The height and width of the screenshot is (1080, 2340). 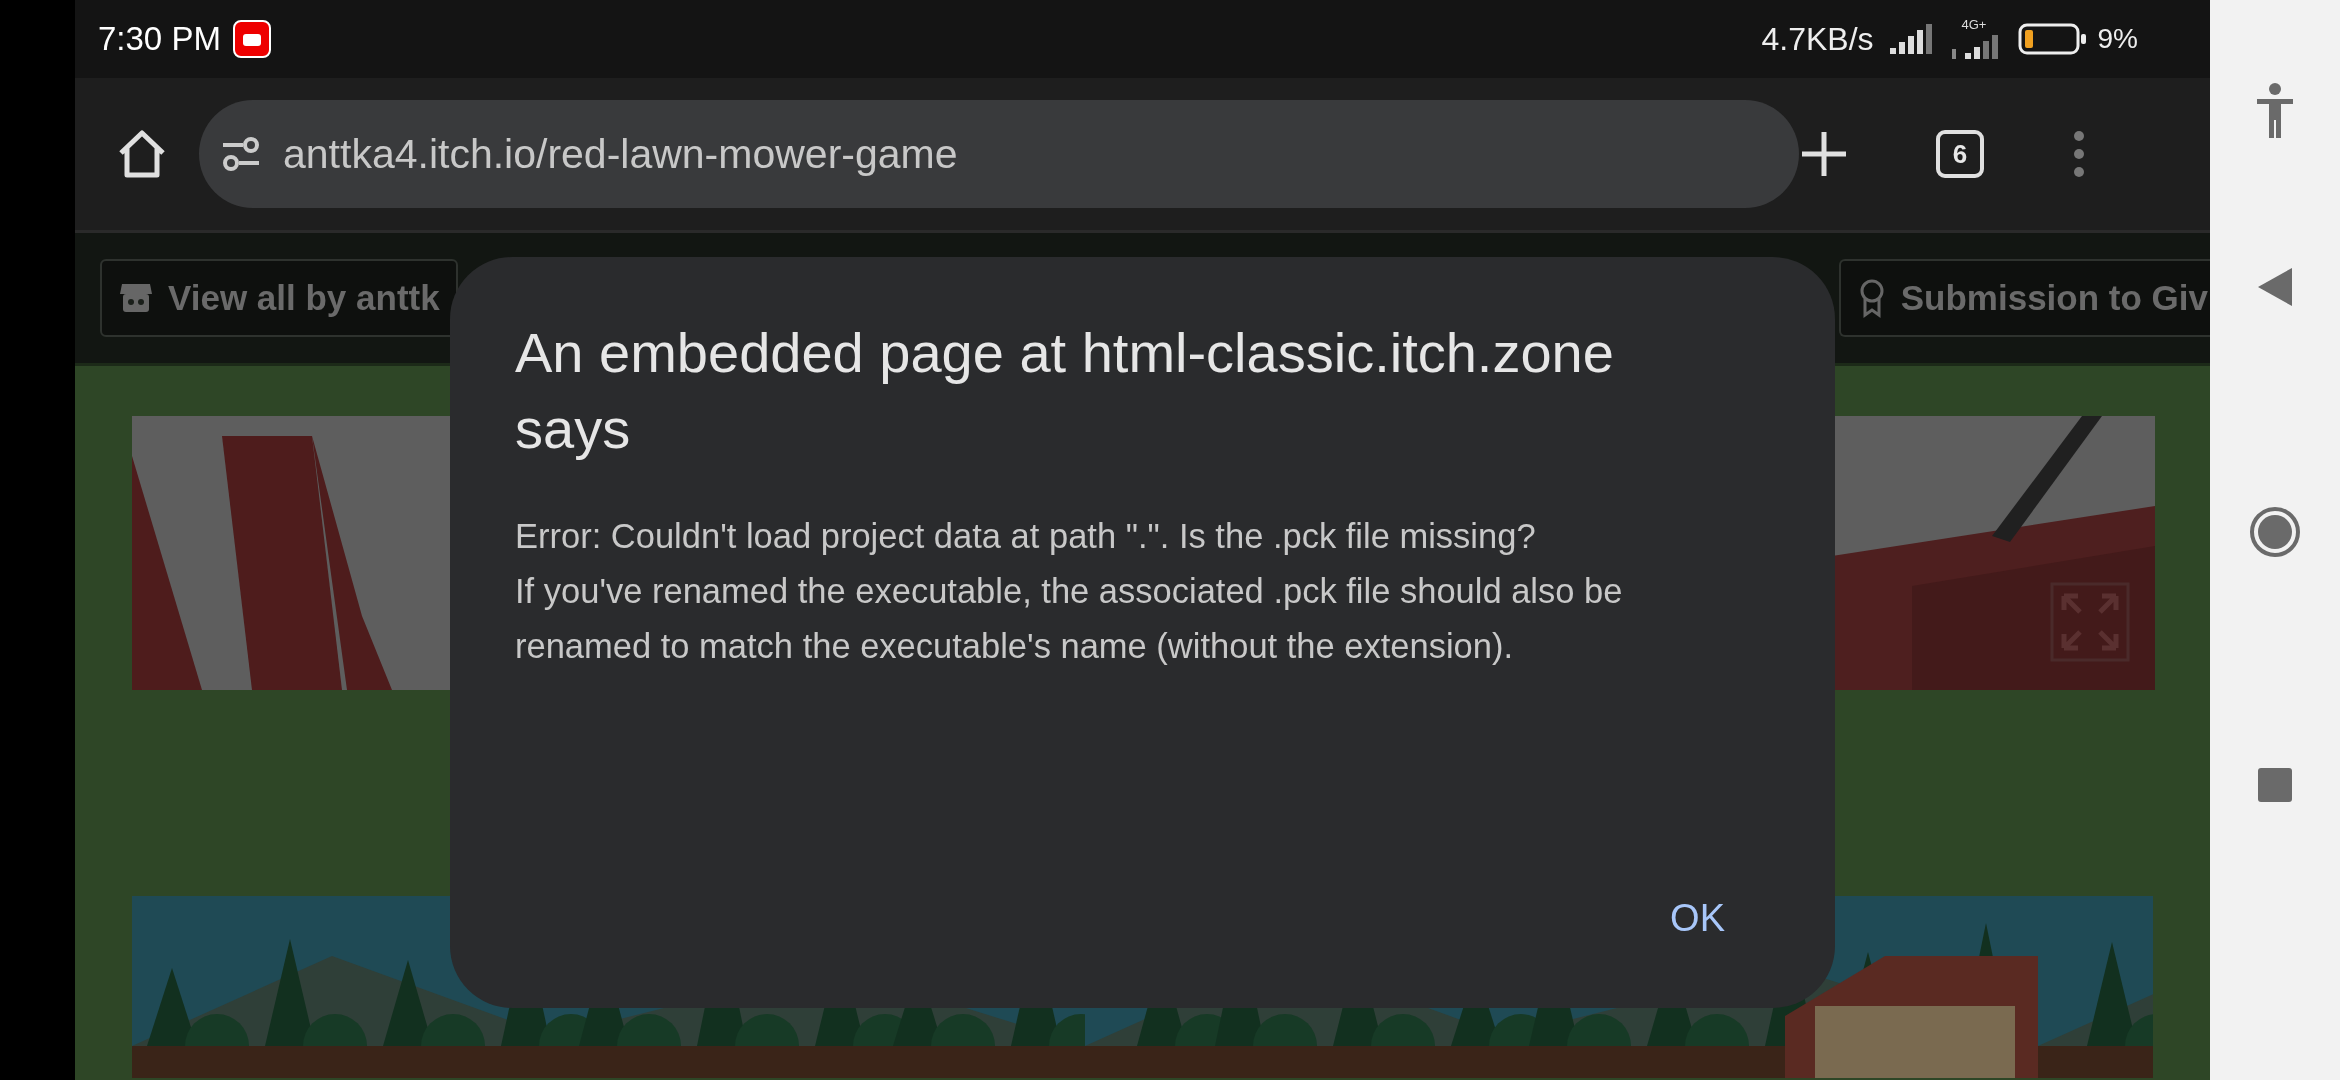 What do you see at coordinates (159, 39) in the screenshot?
I see `clock: 7:30 PM` at bounding box center [159, 39].